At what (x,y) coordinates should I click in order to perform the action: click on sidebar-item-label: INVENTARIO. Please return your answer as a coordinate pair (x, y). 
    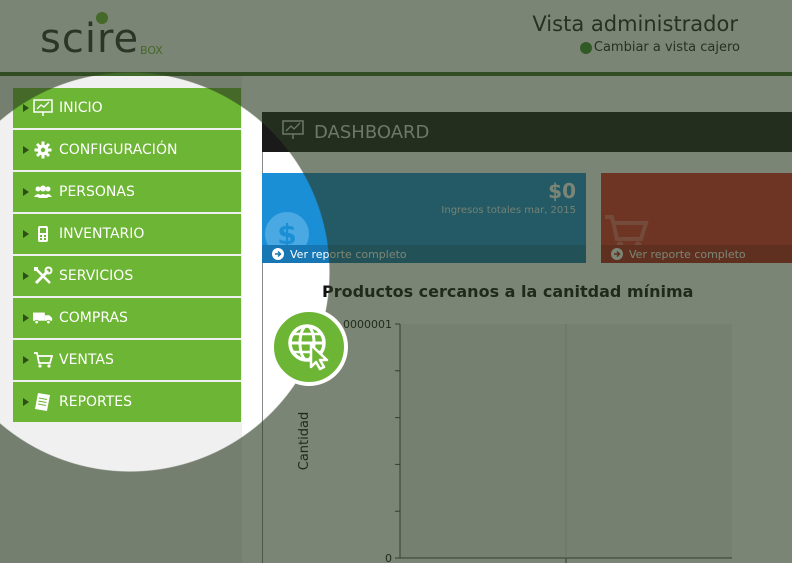
    Looking at the image, I should click on (102, 234).